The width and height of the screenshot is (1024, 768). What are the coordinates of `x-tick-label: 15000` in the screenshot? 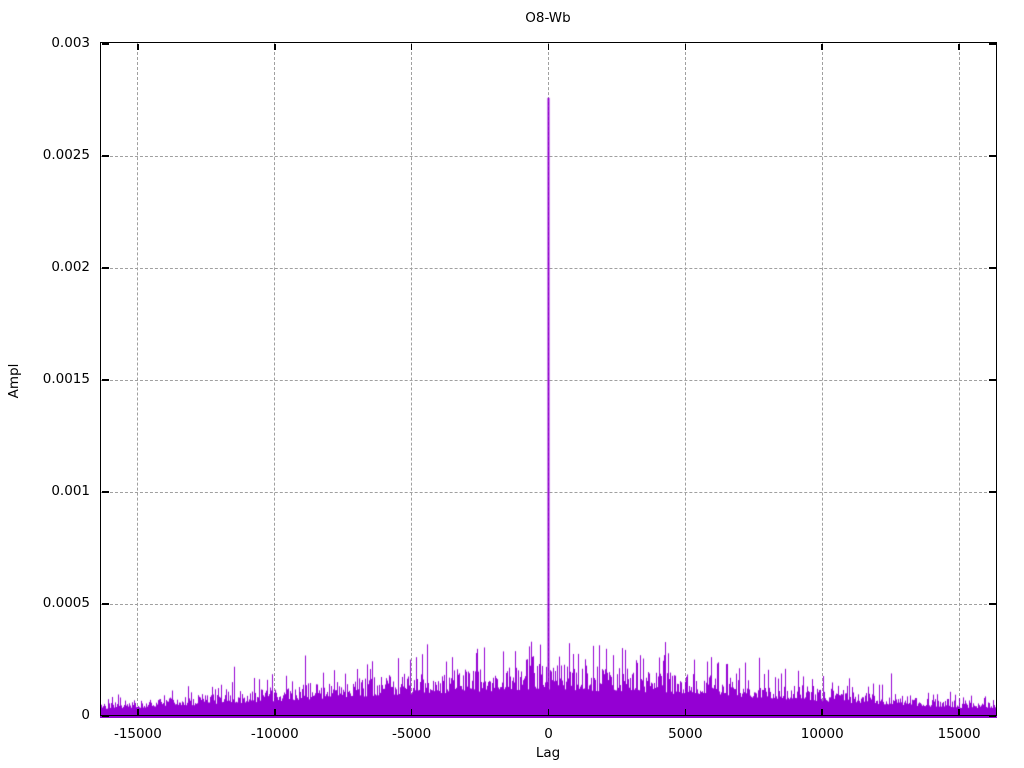 It's located at (959, 734).